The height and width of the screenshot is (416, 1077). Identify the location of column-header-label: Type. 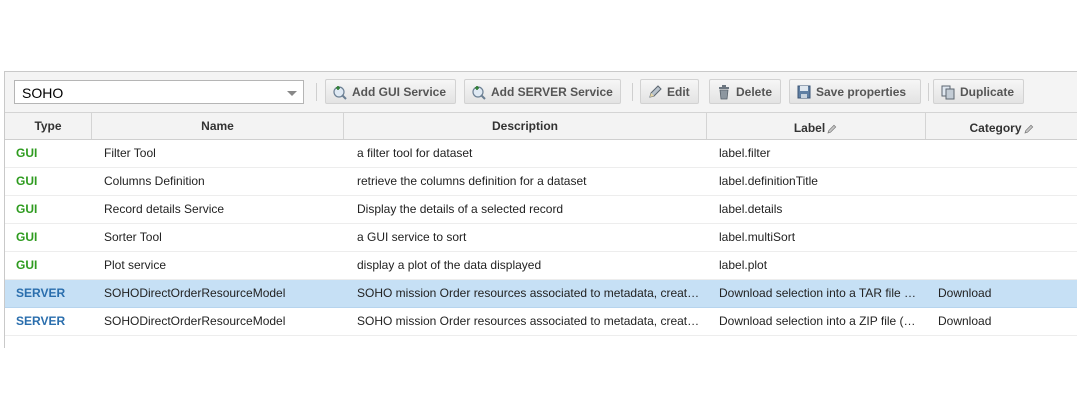
(48, 126).